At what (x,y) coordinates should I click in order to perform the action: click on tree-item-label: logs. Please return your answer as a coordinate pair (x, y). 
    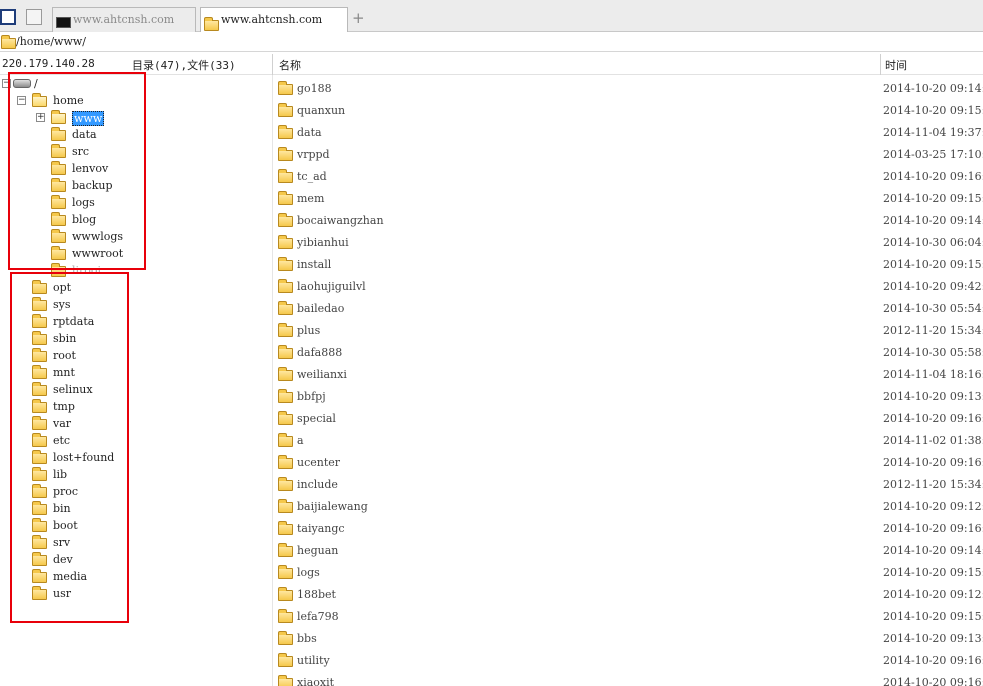
    Looking at the image, I should click on (83, 202).